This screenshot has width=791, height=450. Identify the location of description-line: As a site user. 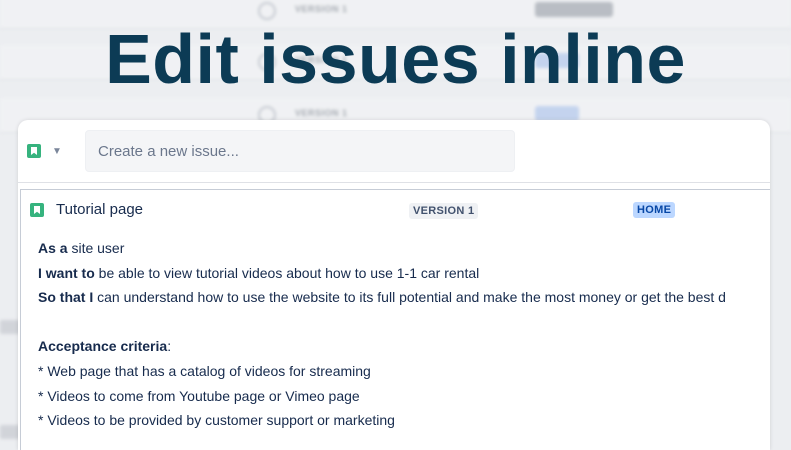
(404, 252).